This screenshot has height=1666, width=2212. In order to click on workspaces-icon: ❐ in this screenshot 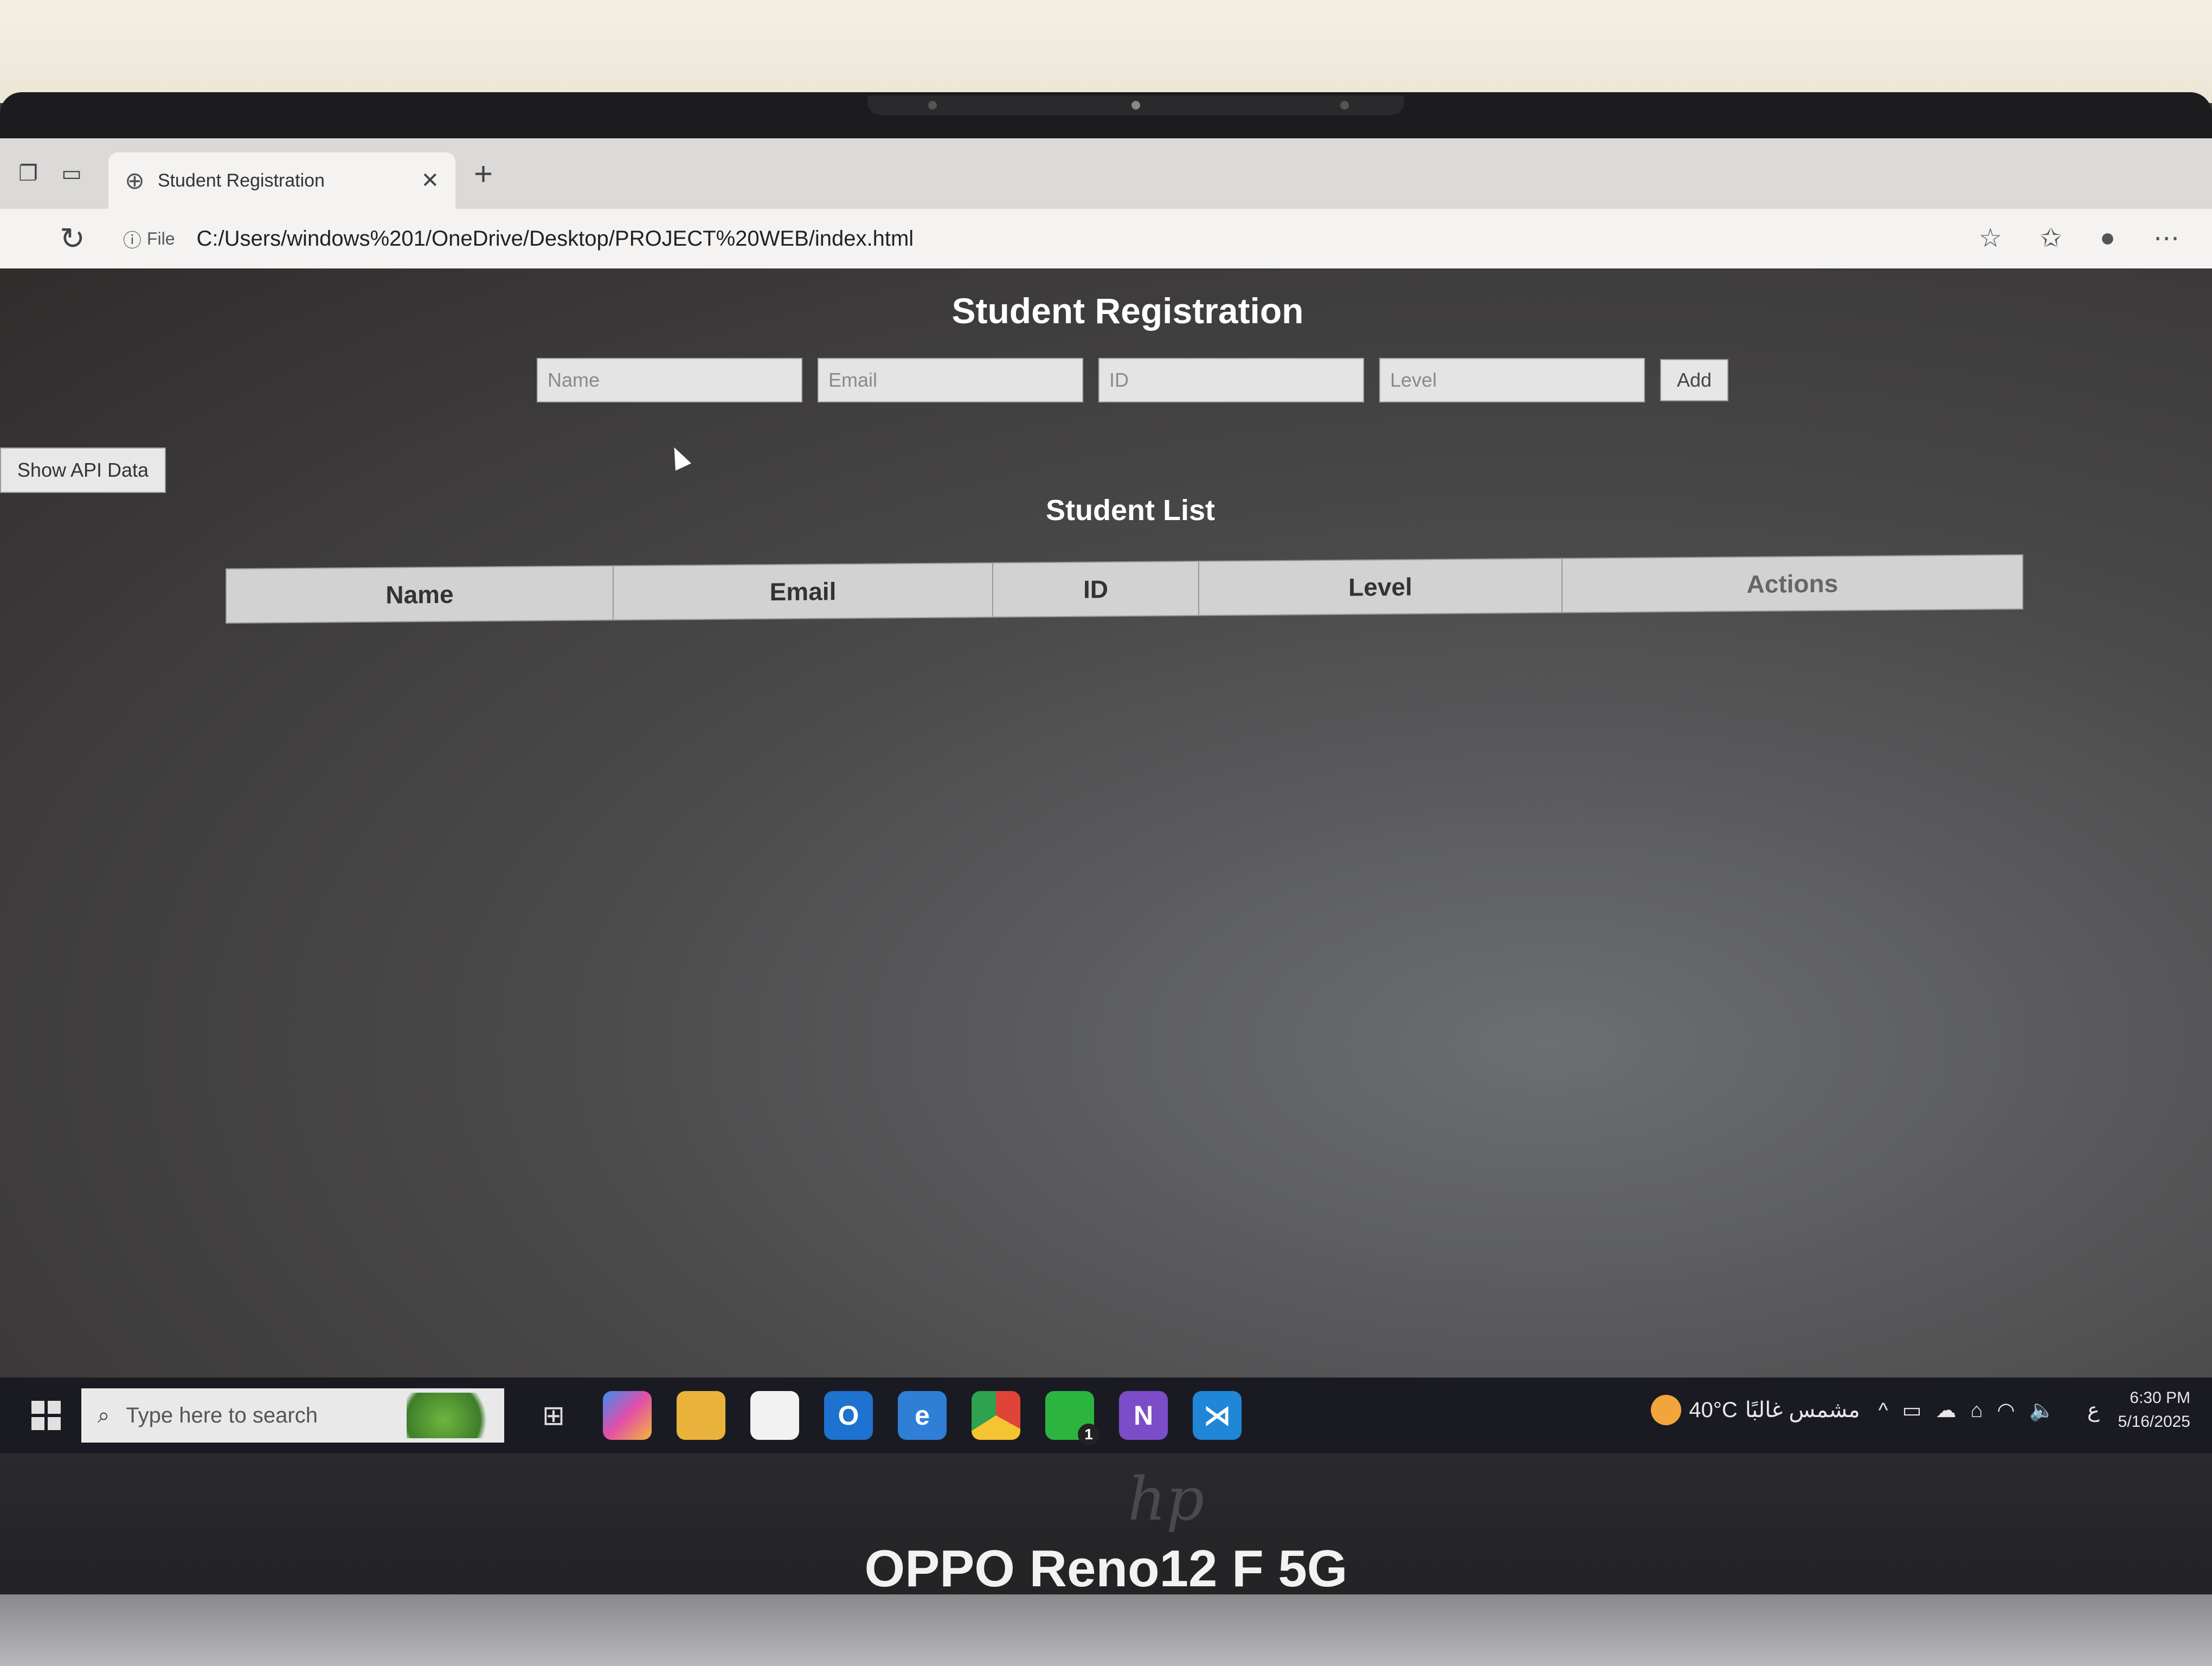, I will do `click(28, 173)`.